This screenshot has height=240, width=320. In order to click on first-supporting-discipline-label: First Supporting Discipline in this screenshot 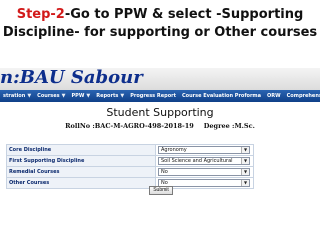, I will do `click(81, 161)`.